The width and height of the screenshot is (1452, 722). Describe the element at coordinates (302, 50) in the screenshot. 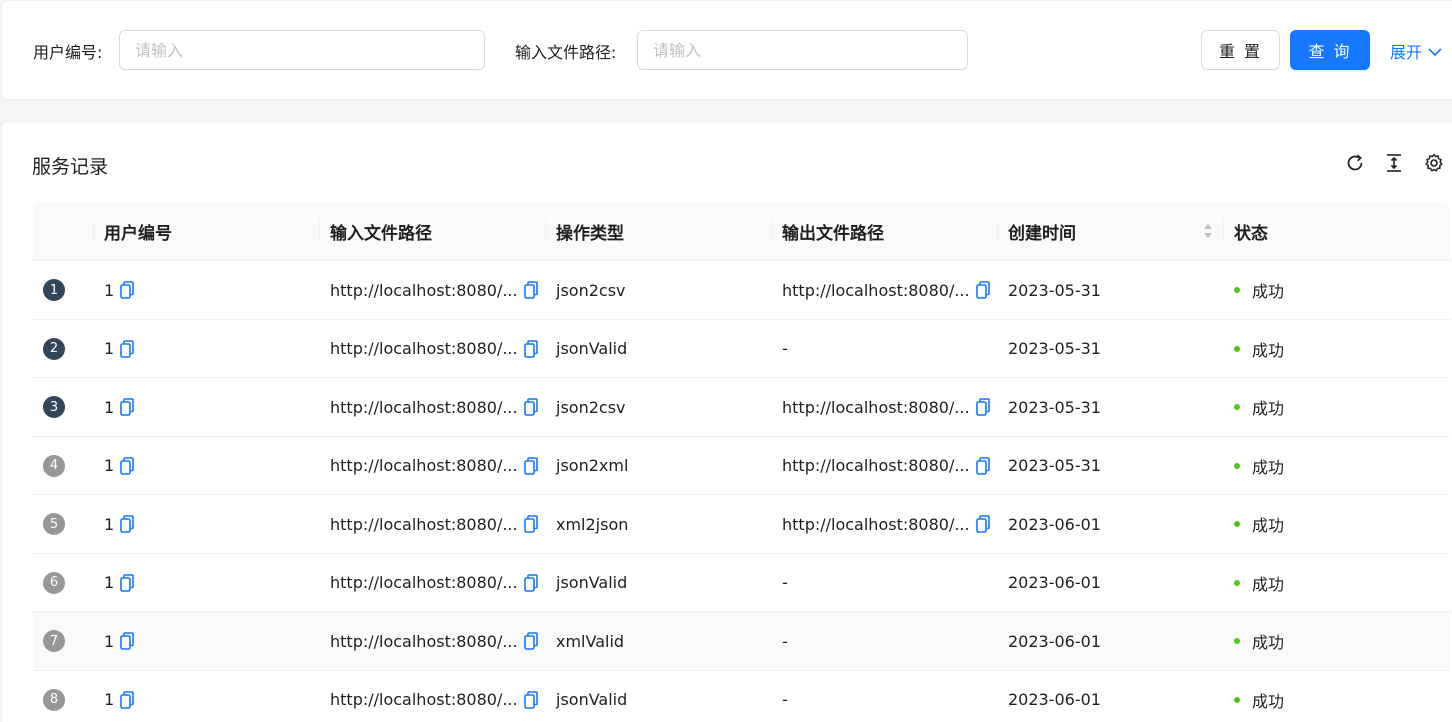

I see `user-id-input` at that location.